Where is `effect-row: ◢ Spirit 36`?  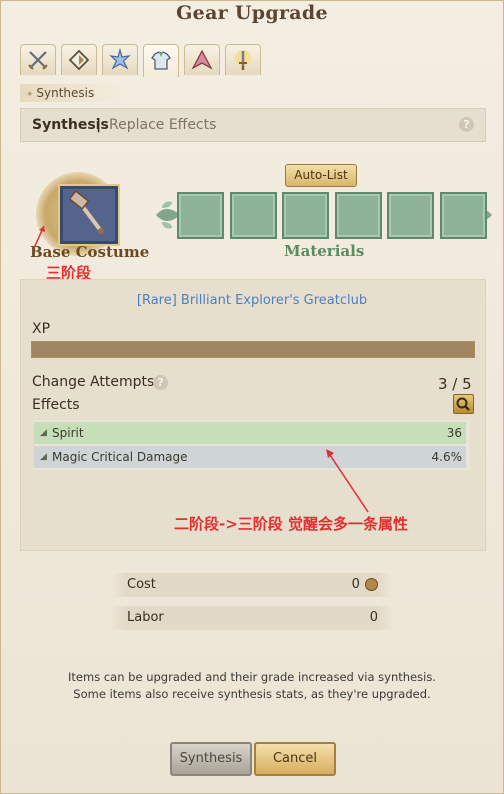 effect-row: ◢ Spirit 36 is located at coordinates (250, 433).